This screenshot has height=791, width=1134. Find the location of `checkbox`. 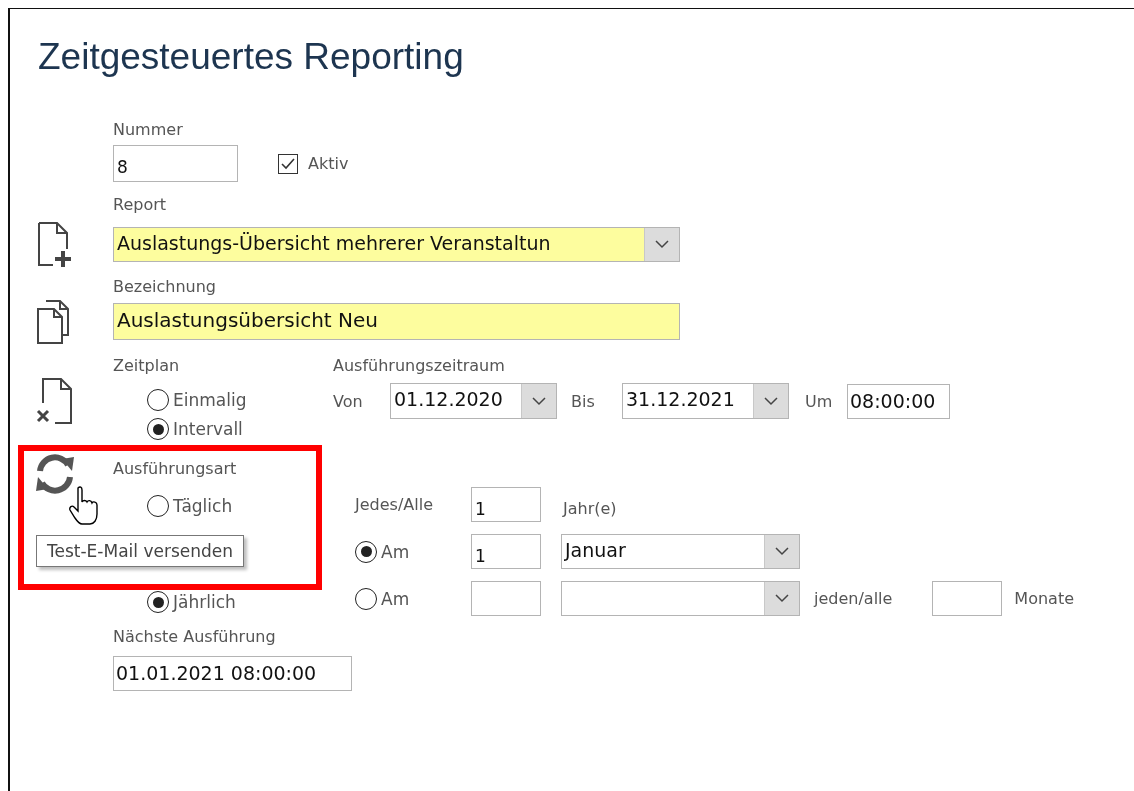

checkbox is located at coordinates (288, 163).